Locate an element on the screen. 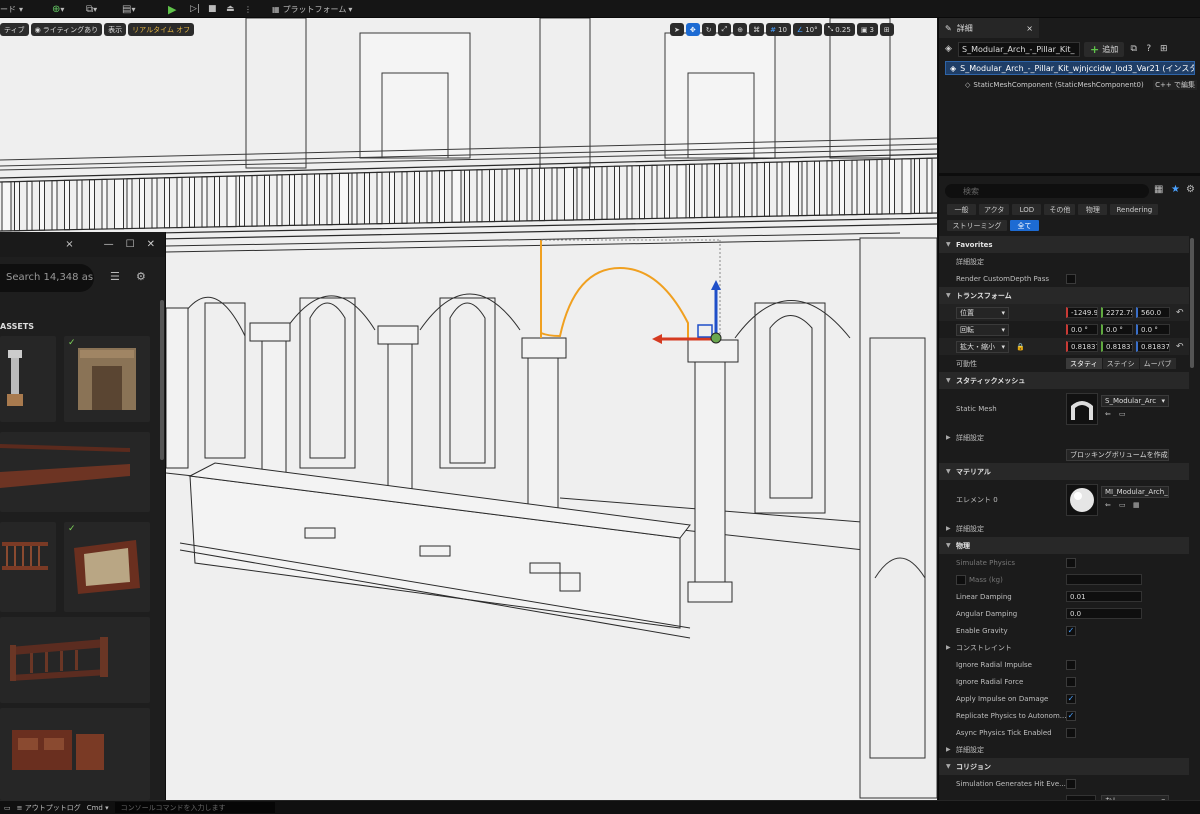 The image size is (1200, 814). cmd-dropdown: Cmd ▾ is located at coordinates (98, 808).